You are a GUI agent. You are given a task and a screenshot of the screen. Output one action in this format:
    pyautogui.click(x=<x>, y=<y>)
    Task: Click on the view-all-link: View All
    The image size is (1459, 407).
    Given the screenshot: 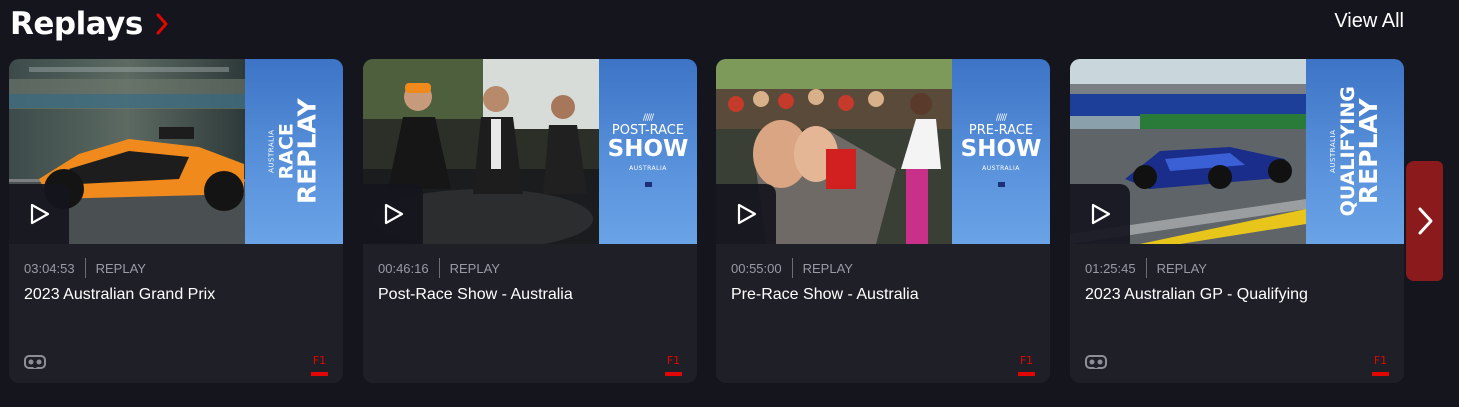 What is the action you would take?
    pyautogui.click(x=1369, y=21)
    